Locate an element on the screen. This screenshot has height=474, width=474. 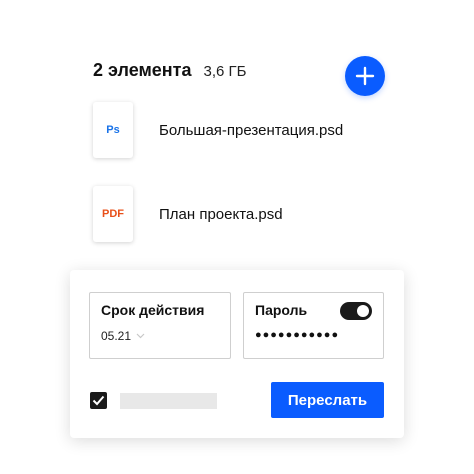
file-name: План проекта.psd is located at coordinates (221, 214).